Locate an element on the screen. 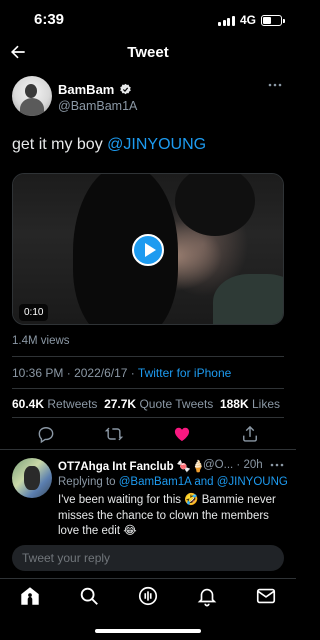 The width and height of the screenshot is (320, 640). tweet-text: get it my boy @JINYOUNG is located at coordinates (109, 145).